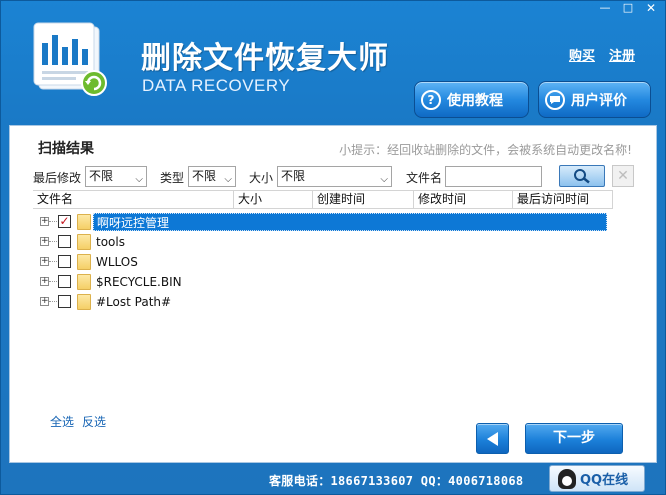 The height and width of the screenshot is (495, 666). I want to click on feedback-button-label: 用户评价, so click(599, 100).